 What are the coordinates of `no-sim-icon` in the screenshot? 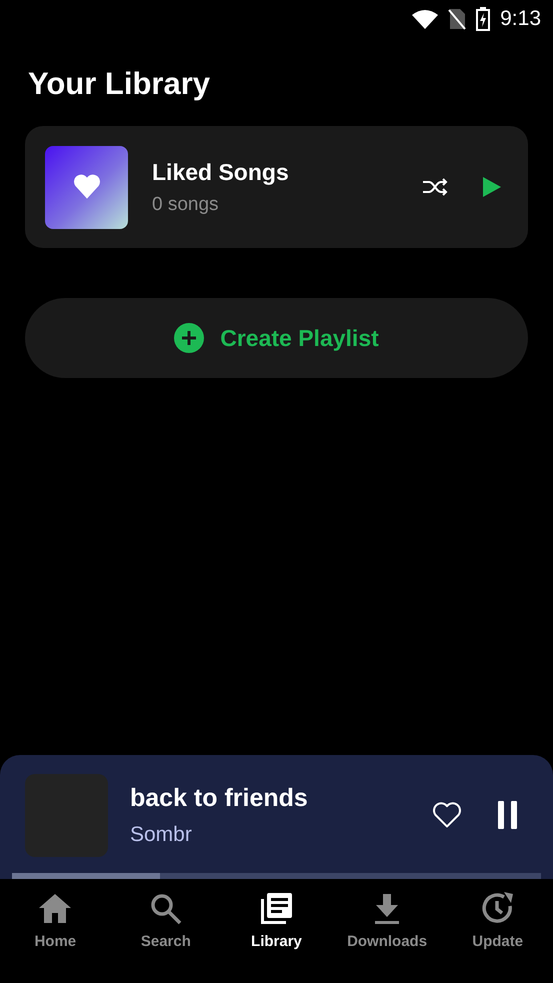 It's located at (457, 19).